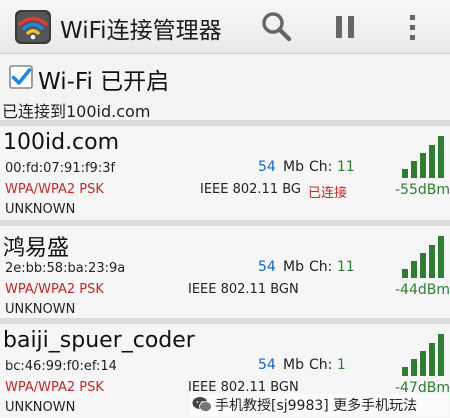 Image resolution: width=450 pixels, height=418 pixels. Describe the element at coordinates (21, 77) in the screenshot. I see `wifi-enabled-checkbox` at that location.